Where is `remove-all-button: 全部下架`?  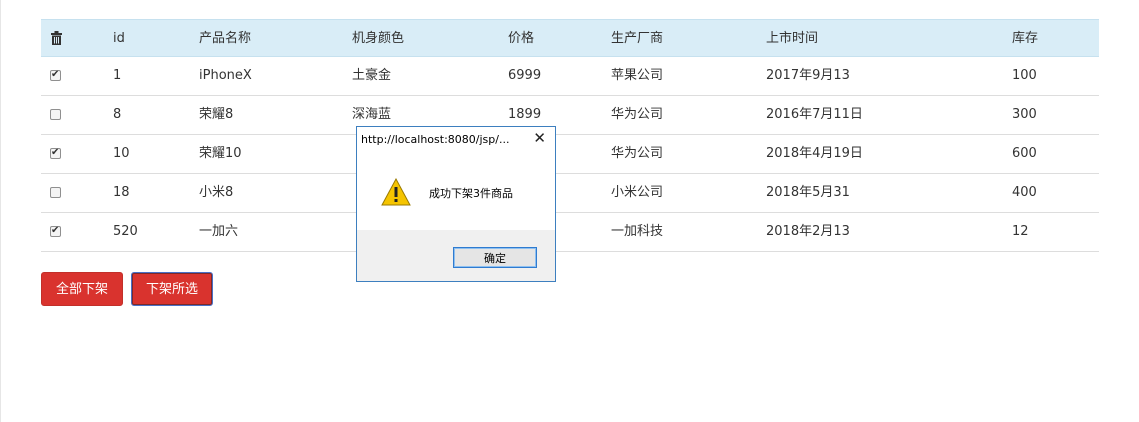
remove-all-button: 全部下架 is located at coordinates (82, 289).